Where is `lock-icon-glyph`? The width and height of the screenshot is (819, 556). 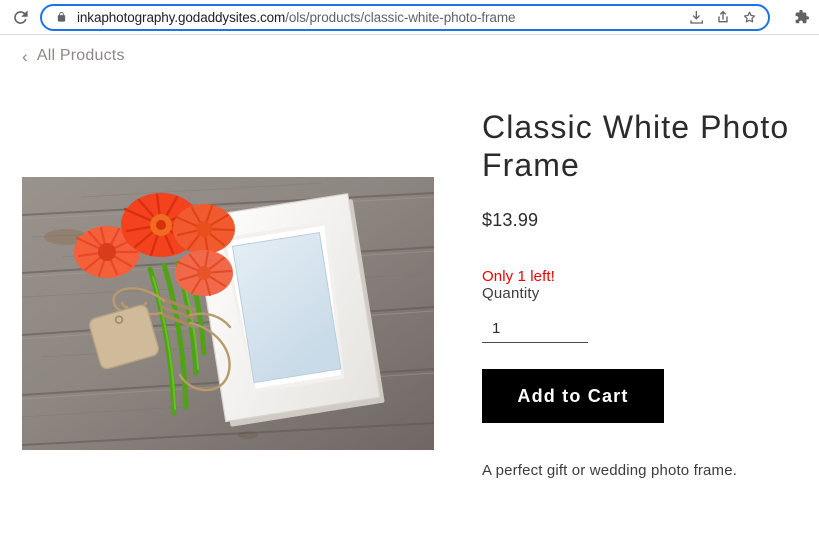
lock-icon-glyph is located at coordinates (61, 16).